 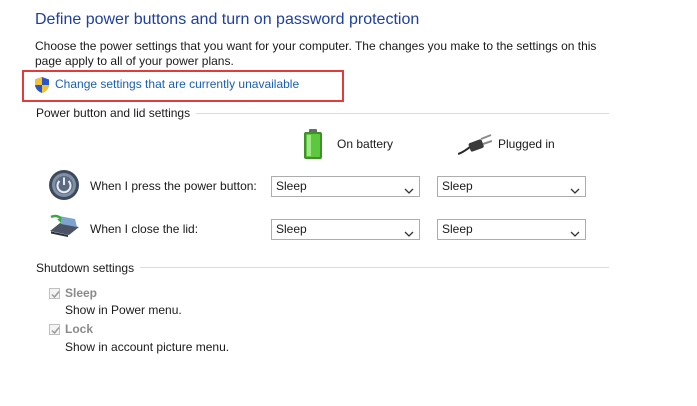 What do you see at coordinates (345, 186) in the screenshot?
I see `power-button-battery-select: Sleep` at bounding box center [345, 186].